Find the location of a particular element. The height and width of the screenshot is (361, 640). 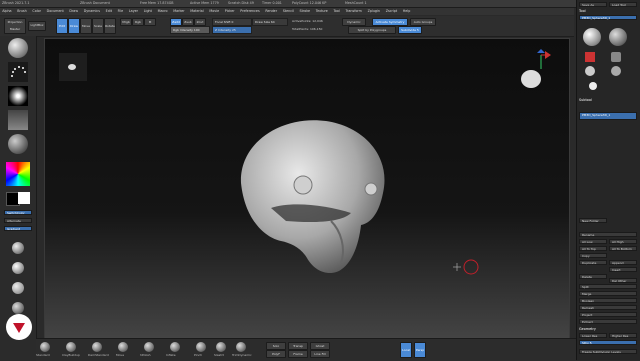

menu-transform: Transform is located at coordinates (354, 11).